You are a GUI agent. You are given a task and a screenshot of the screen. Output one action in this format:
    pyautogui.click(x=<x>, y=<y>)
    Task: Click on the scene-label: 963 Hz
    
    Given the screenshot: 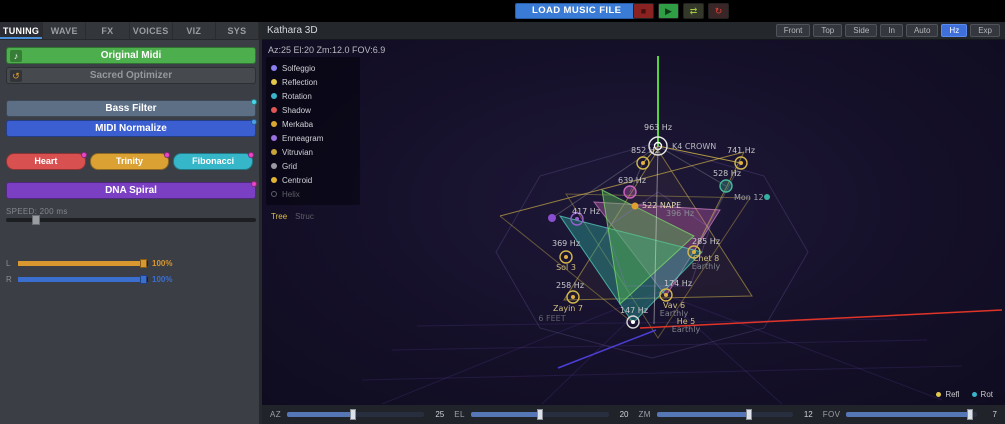 What is the action you would take?
    pyautogui.click(x=658, y=127)
    